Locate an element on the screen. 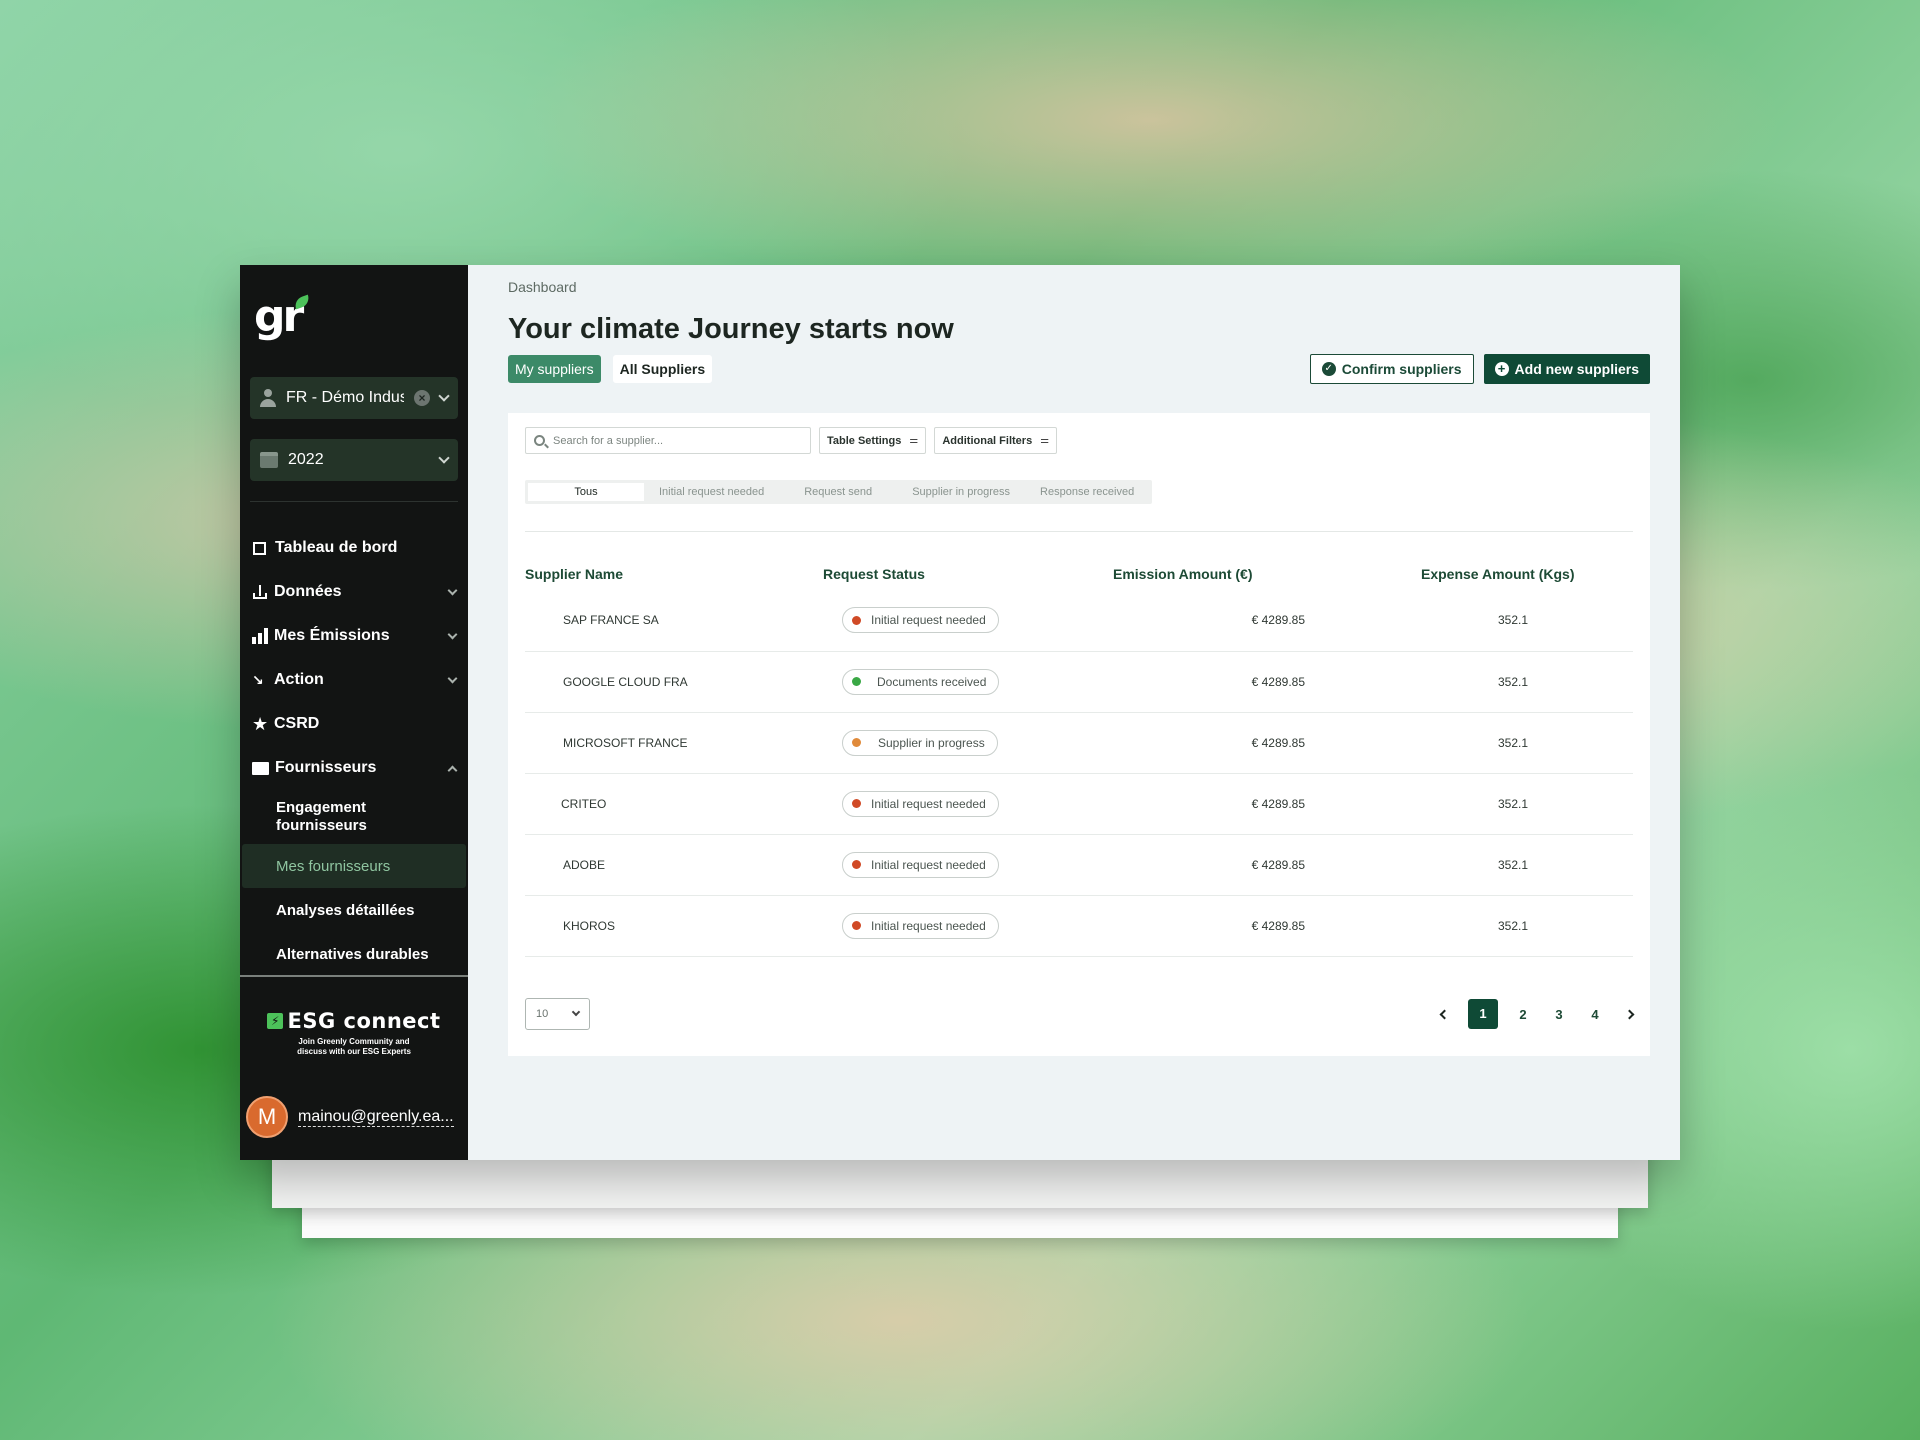  sidebar-item-label: Données is located at coordinates (308, 591).